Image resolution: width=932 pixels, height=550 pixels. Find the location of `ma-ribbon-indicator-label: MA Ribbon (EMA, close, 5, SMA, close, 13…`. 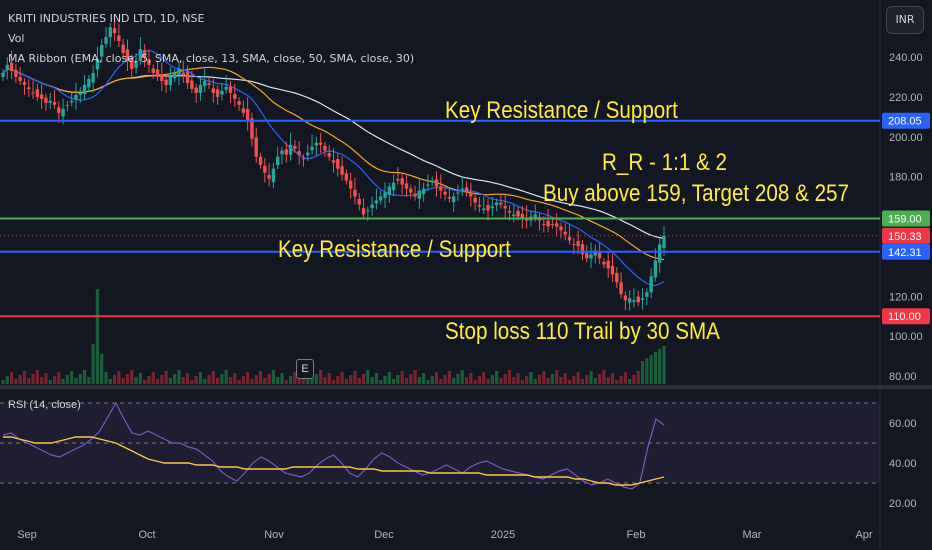

ma-ribbon-indicator-label: MA Ribbon (EMA, close, 5, SMA, close, 13… is located at coordinates (211, 58).